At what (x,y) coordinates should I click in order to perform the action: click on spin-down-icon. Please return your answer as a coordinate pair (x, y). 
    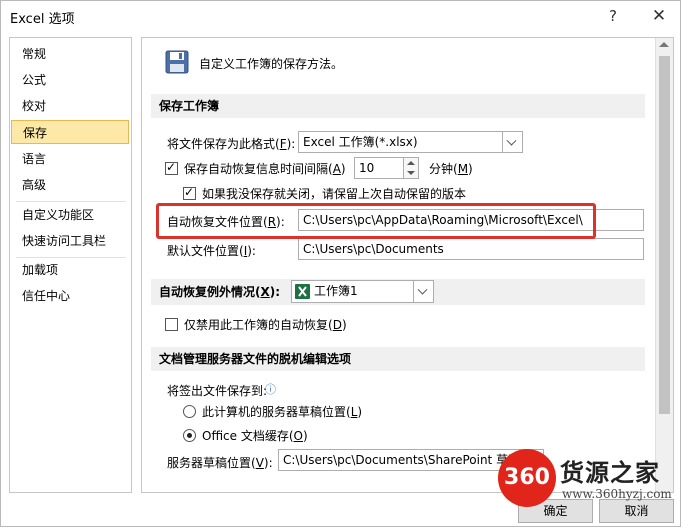
    Looking at the image, I should click on (411, 173).